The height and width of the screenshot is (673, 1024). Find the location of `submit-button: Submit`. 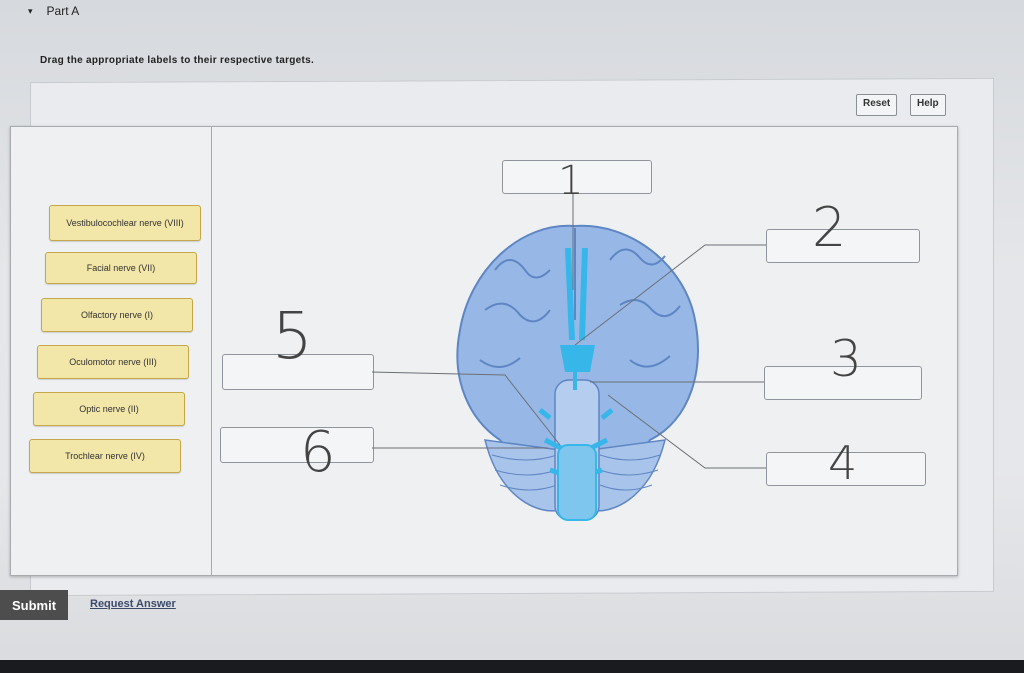

submit-button: Submit is located at coordinates (34, 605).